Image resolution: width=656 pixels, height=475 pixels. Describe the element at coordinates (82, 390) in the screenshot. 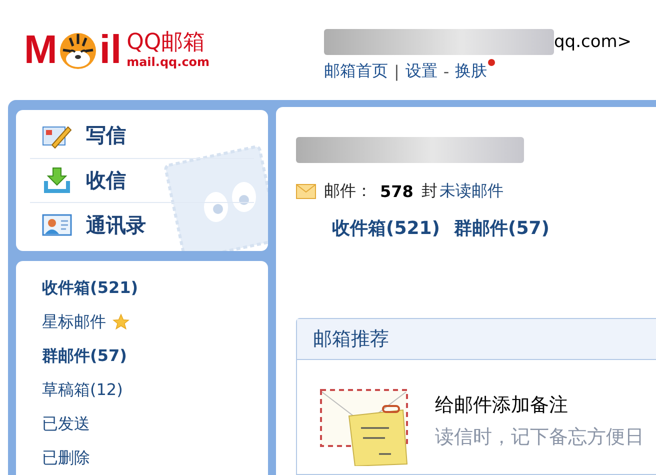

I see `folder-link: 草稿箱(12)` at that location.